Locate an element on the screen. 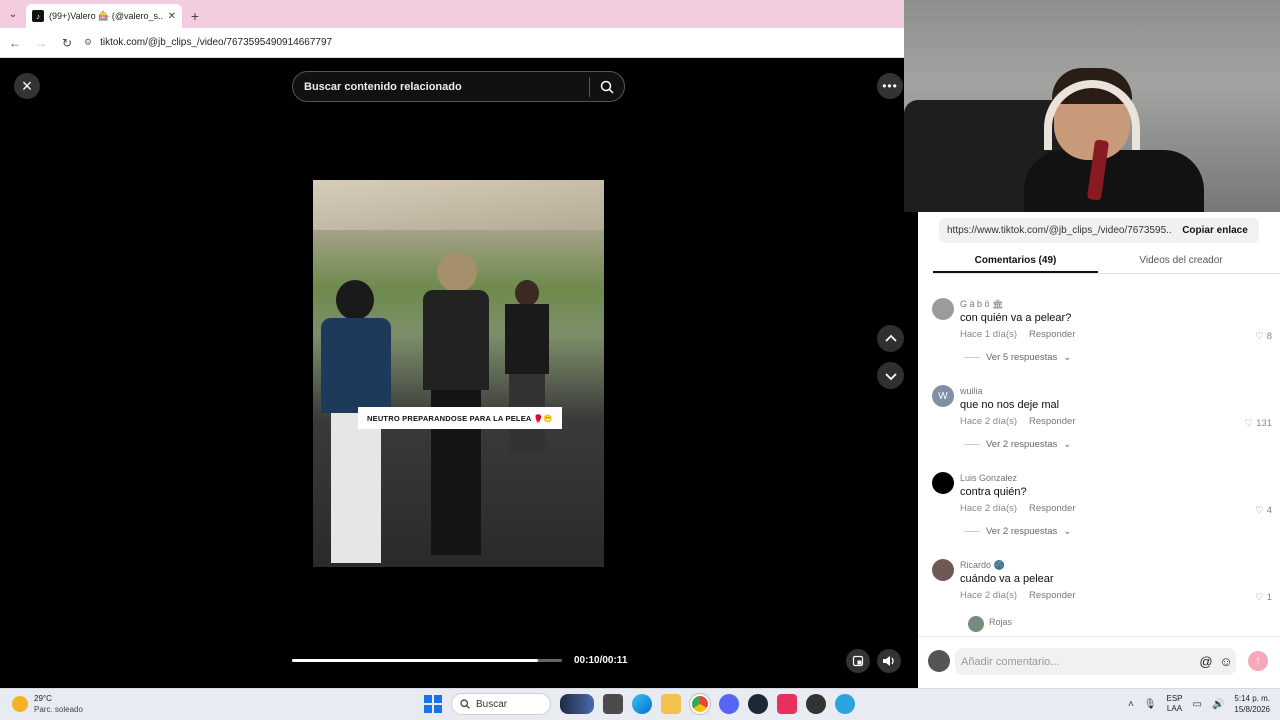  task-view-icon is located at coordinates (613, 704).